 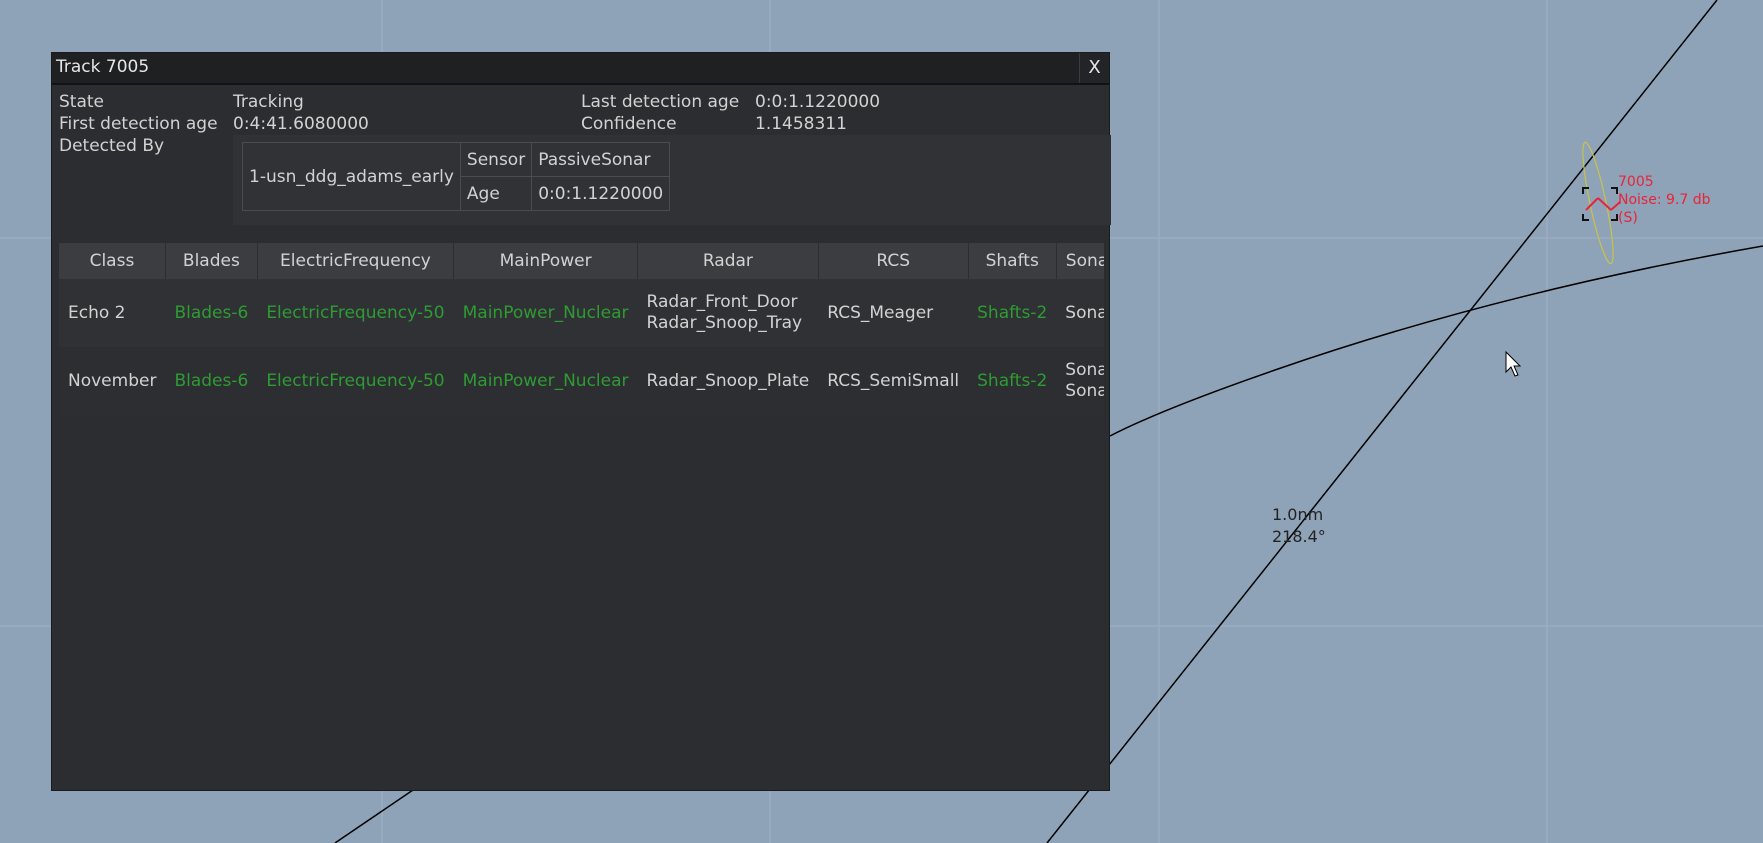 I want to click on column-header: RCS, so click(x=893, y=261).